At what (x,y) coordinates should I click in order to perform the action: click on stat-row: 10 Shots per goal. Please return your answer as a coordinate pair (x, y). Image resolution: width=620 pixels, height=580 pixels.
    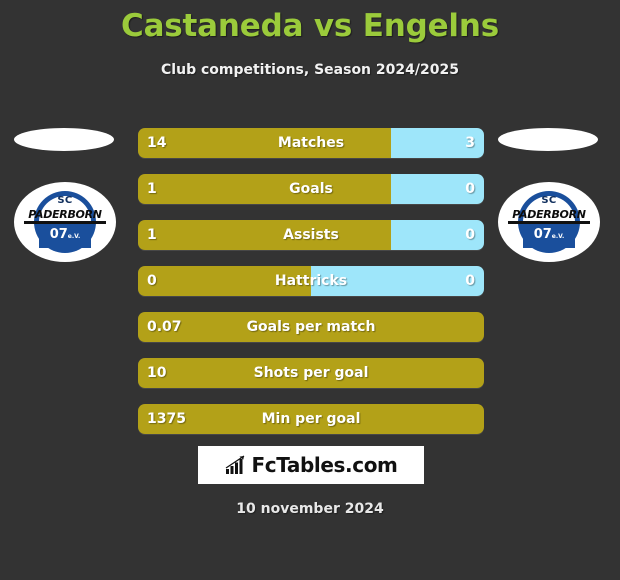
    Looking at the image, I should click on (311, 373).